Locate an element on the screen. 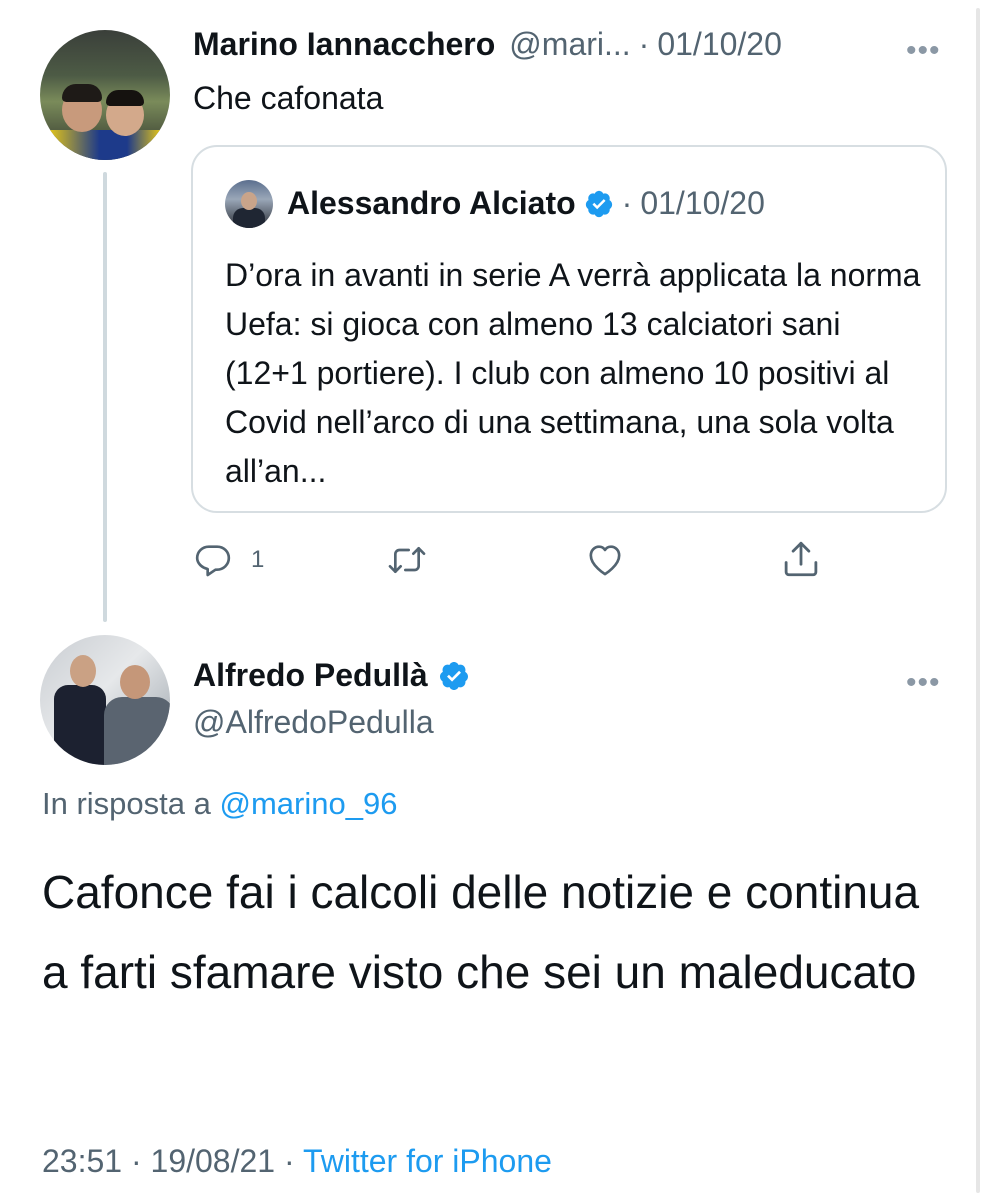 This screenshot has height=1200, width=990. tweet-date: 19/08/21 is located at coordinates (213, 1161).